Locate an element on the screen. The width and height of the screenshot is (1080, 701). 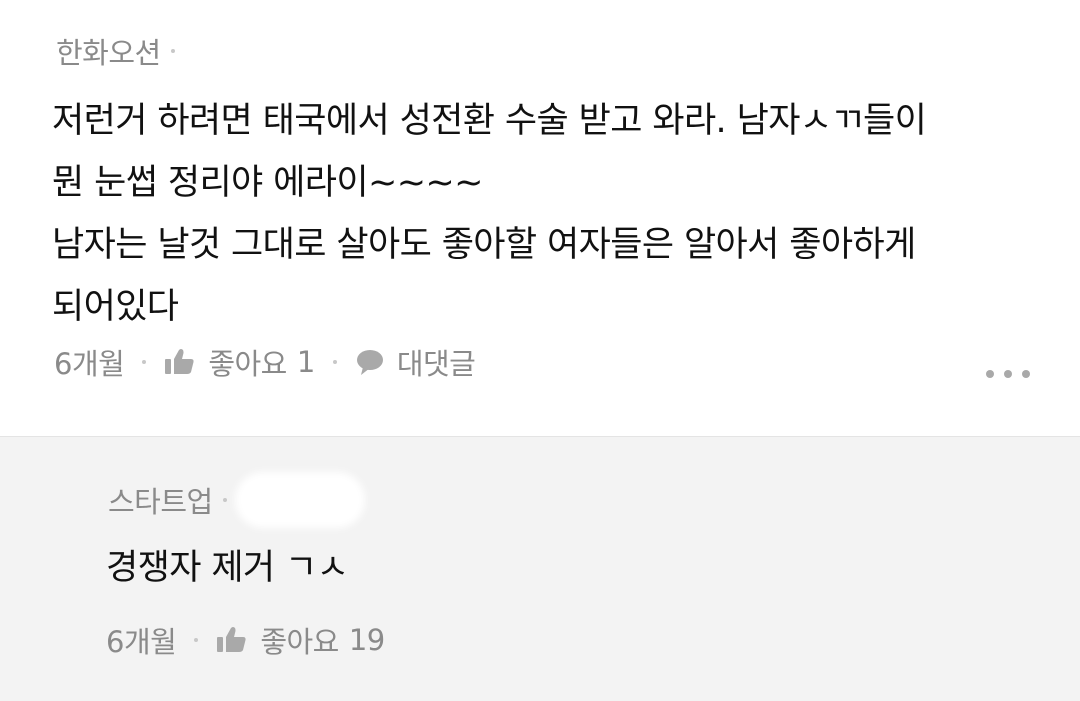
like-count: 1 is located at coordinates (305, 362).